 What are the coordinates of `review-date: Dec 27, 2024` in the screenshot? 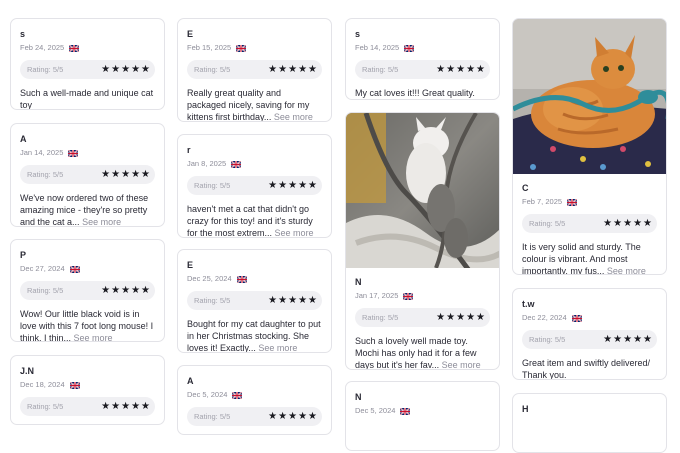 It's located at (42, 268).